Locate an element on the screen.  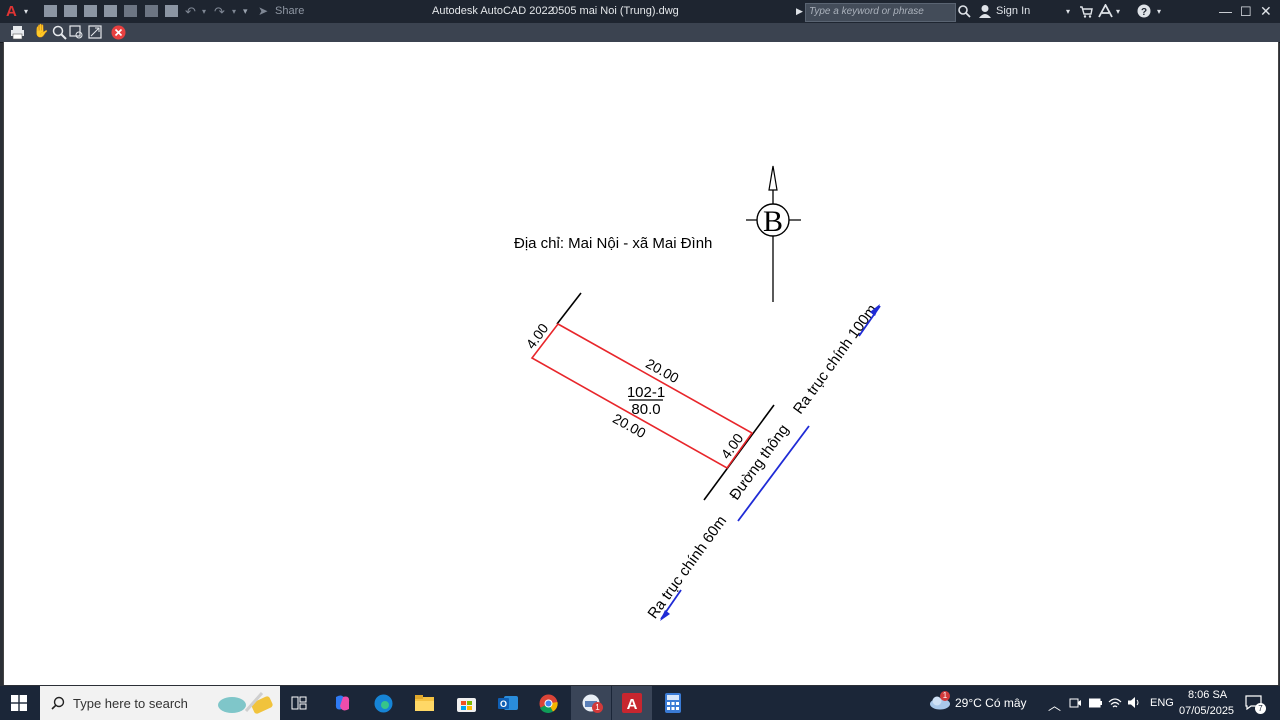
folder-icon is located at coordinates (424, 703).